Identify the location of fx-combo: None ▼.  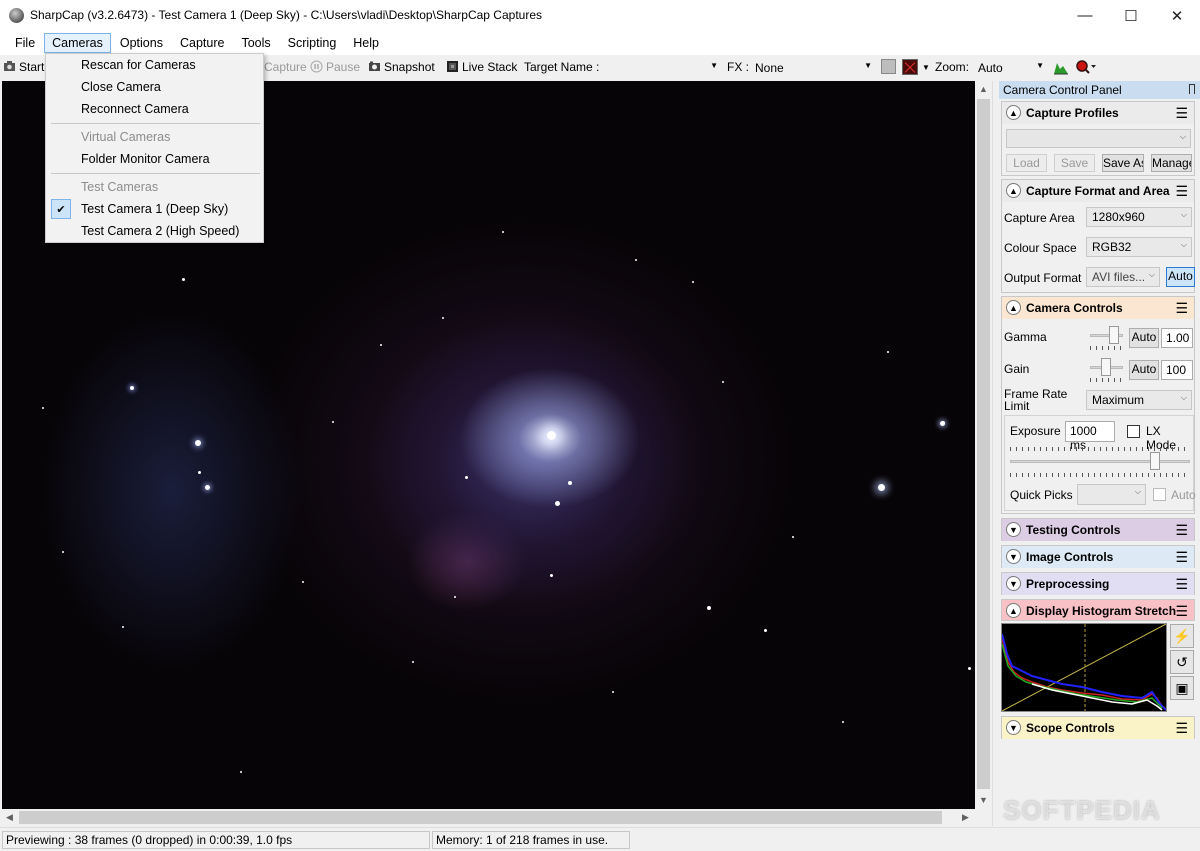
(813, 67).